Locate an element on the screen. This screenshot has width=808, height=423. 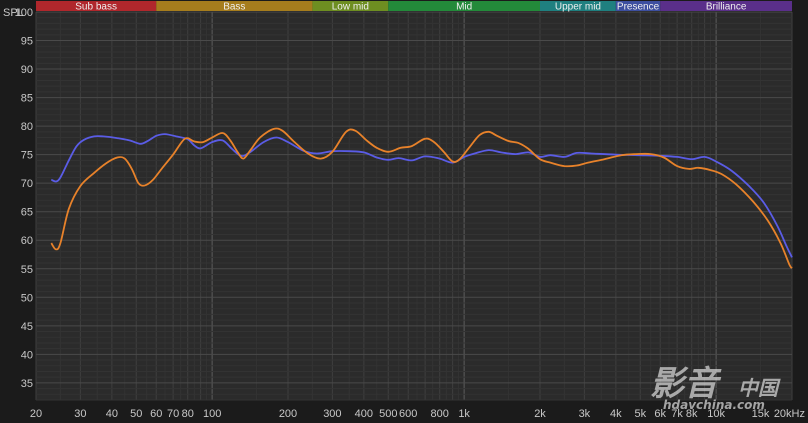
x-tick-label: 500 is located at coordinates (388, 414).